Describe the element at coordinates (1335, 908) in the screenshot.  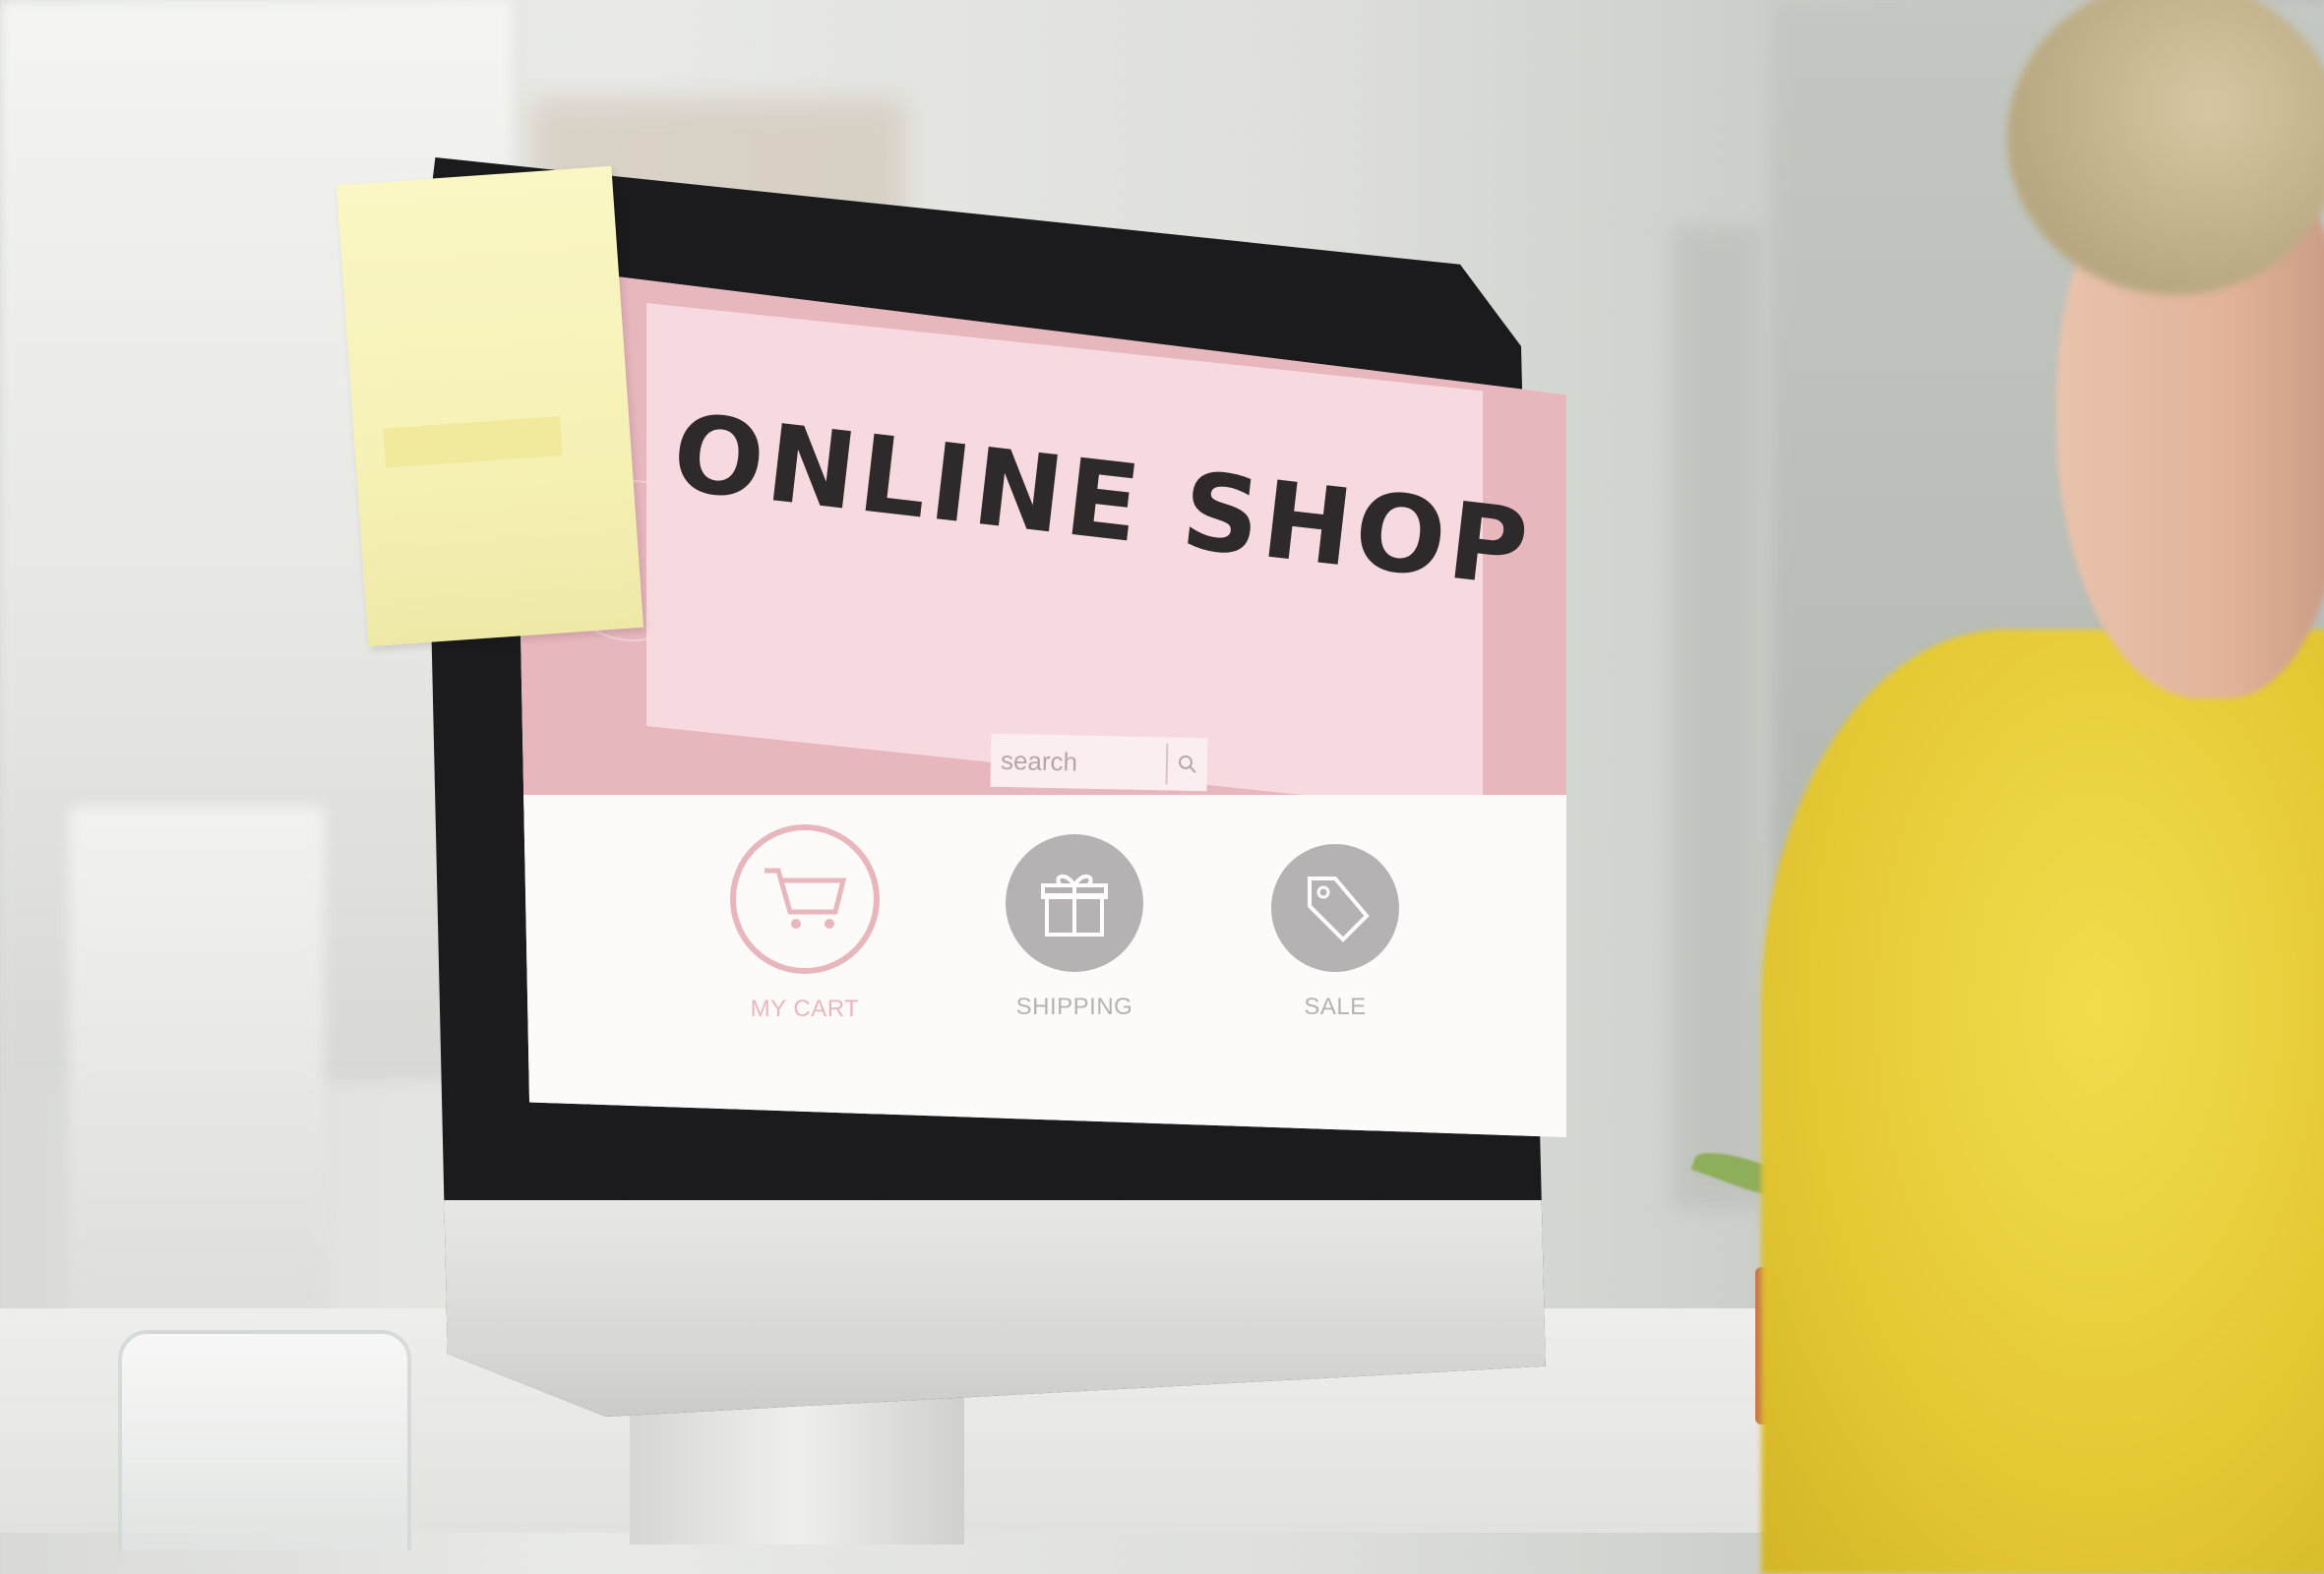
I see `price-tag-icon` at that location.